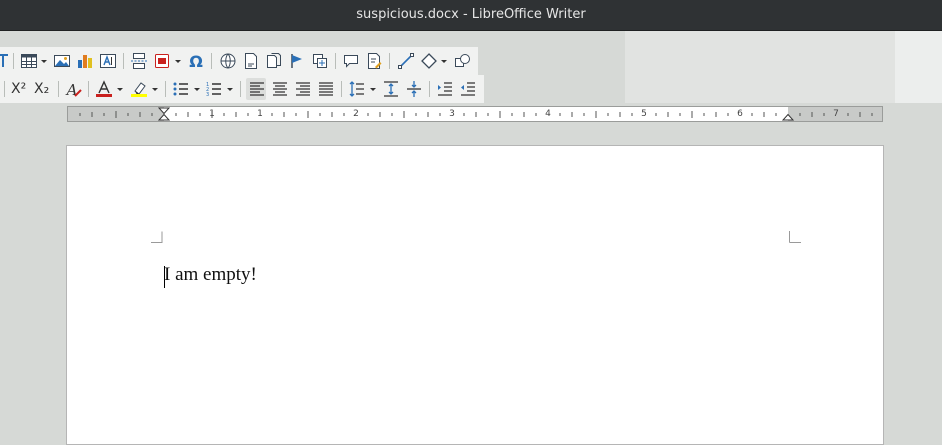 The width and height of the screenshot is (942, 445). What do you see at coordinates (836, 114) in the screenshot?
I see `ruler-number: 7` at bounding box center [836, 114].